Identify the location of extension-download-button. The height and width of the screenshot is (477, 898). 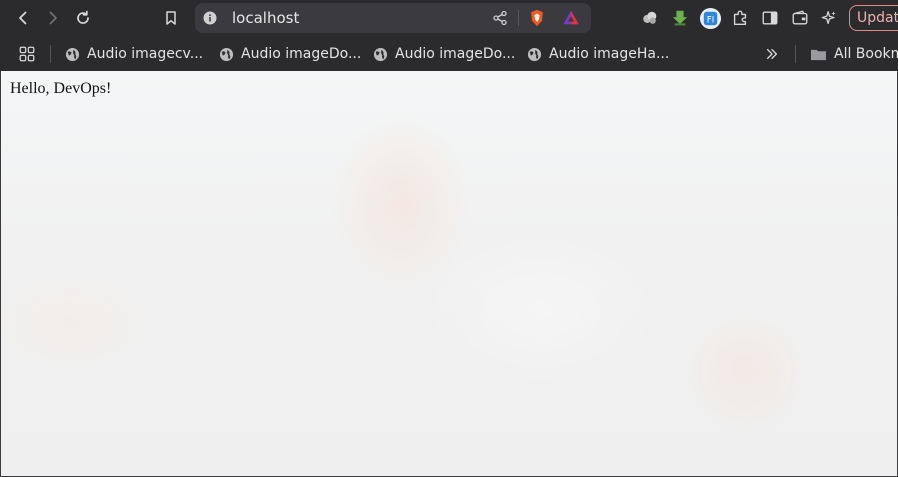
(680, 18).